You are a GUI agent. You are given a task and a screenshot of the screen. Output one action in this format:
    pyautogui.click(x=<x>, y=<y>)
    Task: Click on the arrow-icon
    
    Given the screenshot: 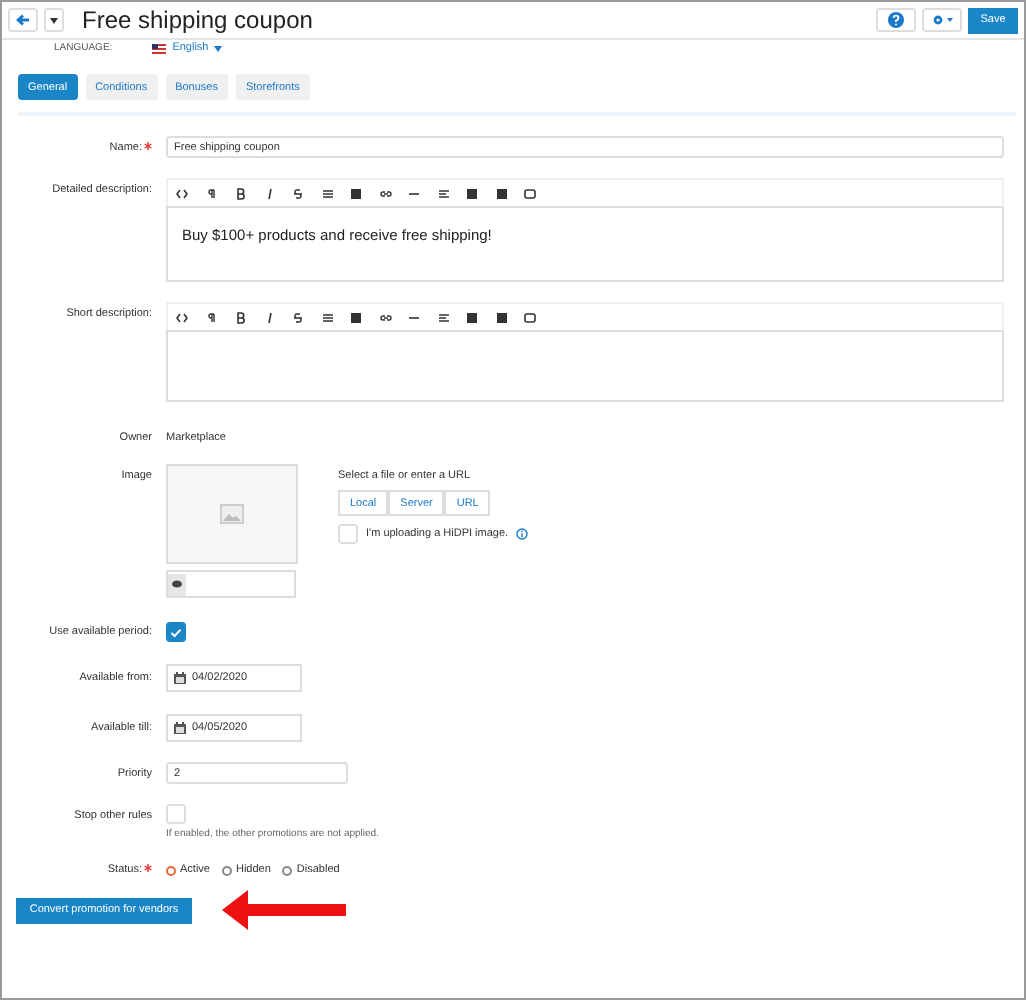 What is the action you would take?
    pyautogui.click(x=284, y=910)
    